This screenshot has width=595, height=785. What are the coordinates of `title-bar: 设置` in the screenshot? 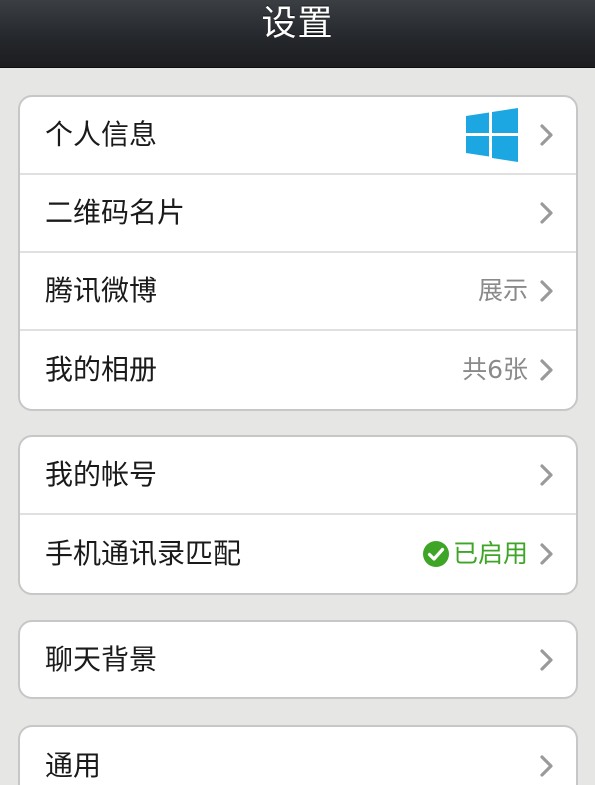 It's located at (297, 34).